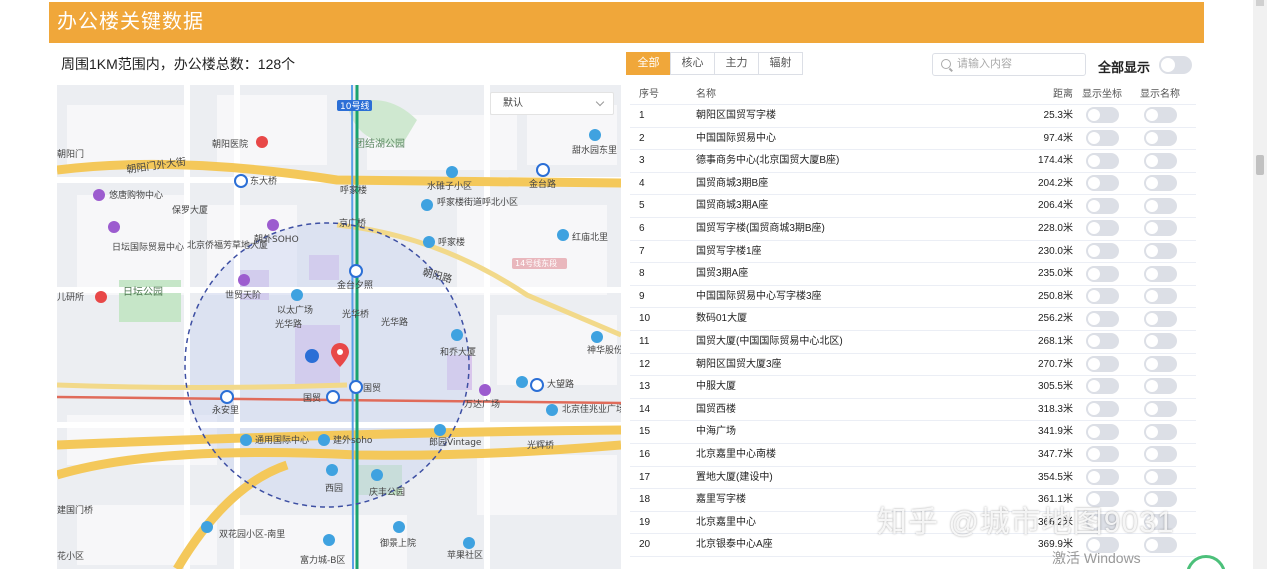  What do you see at coordinates (780, 63) in the screenshot?
I see `tab-radiate: 辐射` at bounding box center [780, 63].